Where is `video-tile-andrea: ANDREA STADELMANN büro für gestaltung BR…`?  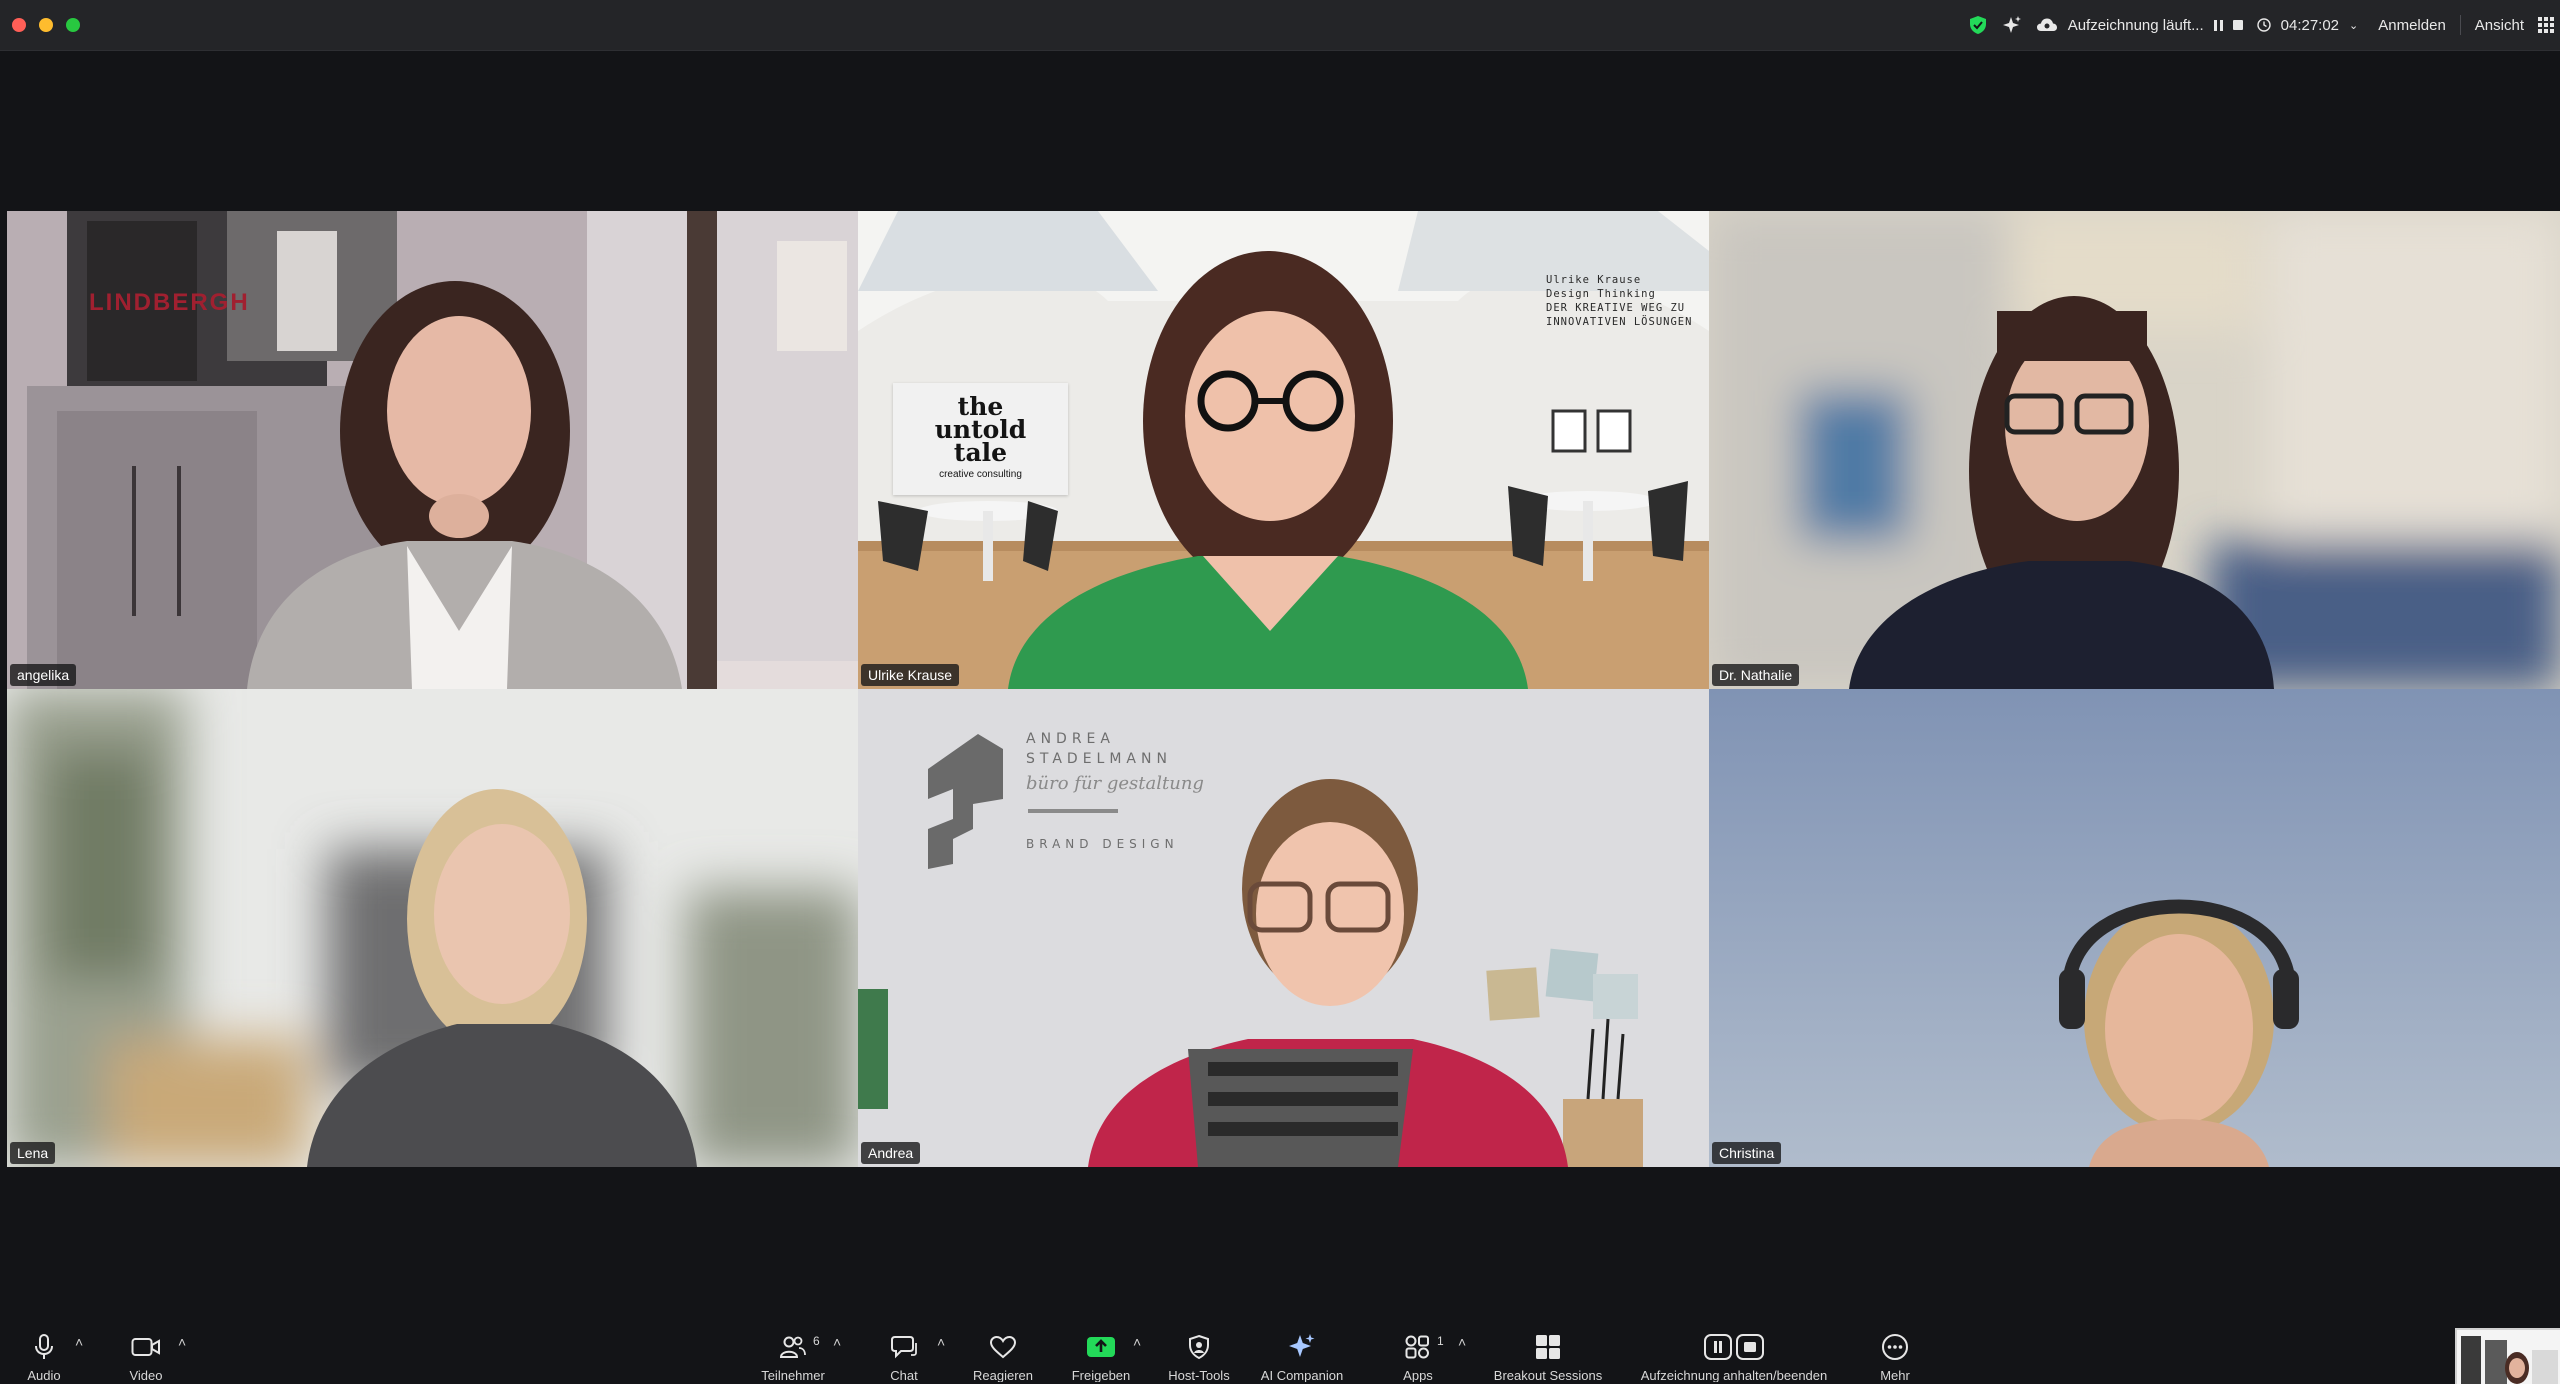 video-tile-andrea: ANDREA STADELMANN büro für gestaltung BR… is located at coordinates (1283, 928).